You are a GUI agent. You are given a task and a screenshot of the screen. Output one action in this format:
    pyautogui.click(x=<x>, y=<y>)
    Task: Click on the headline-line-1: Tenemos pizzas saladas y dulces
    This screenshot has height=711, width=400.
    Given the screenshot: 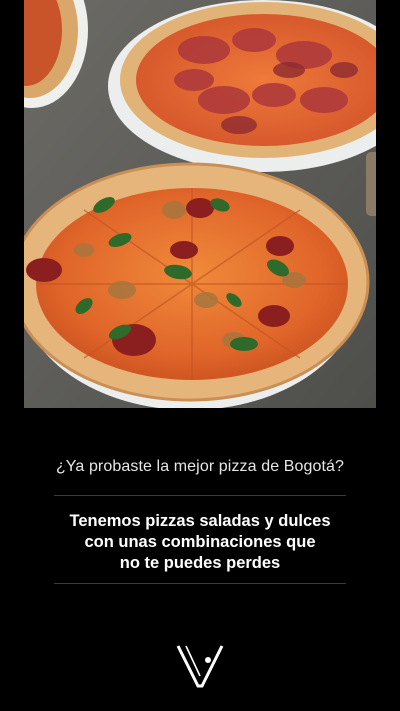 What is the action you would take?
    pyautogui.click(x=200, y=521)
    